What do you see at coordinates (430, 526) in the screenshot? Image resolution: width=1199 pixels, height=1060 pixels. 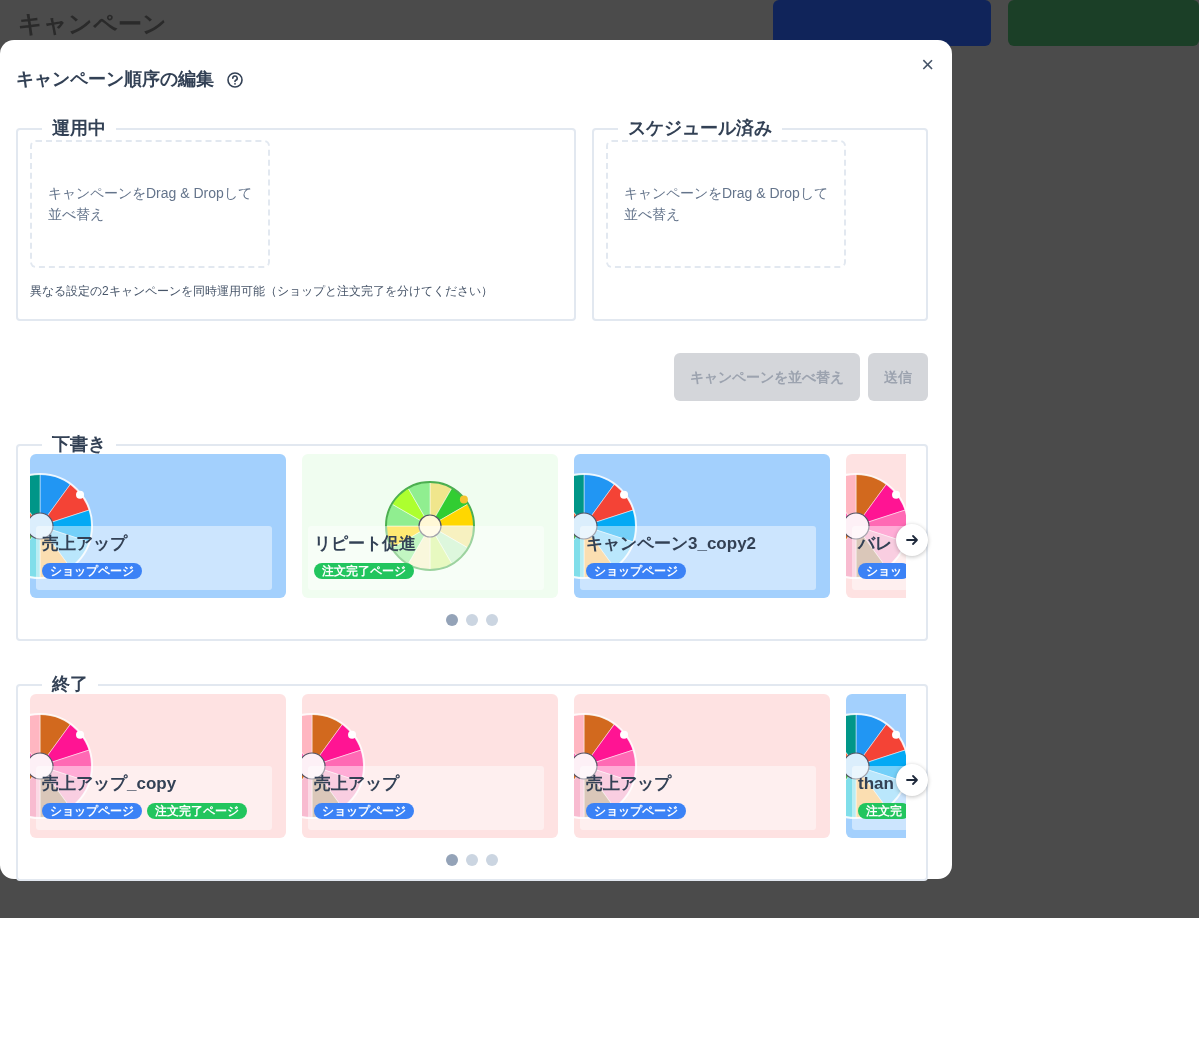 I see `campaign-card: リピート促進 注文完了ページ` at bounding box center [430, 526].